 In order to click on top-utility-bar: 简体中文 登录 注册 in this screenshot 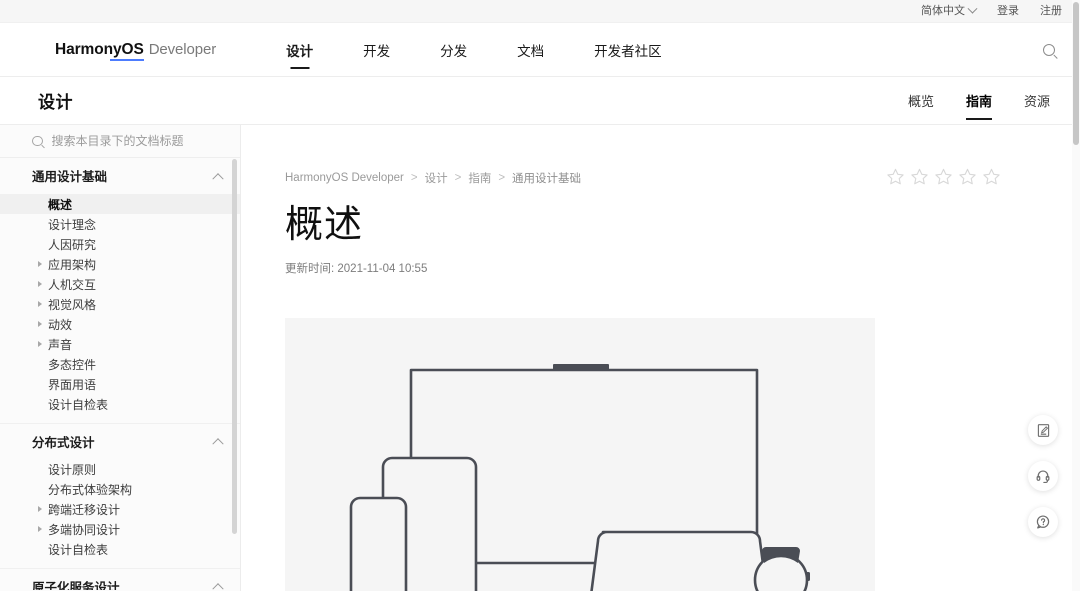, I will do `click(540, 11)`.